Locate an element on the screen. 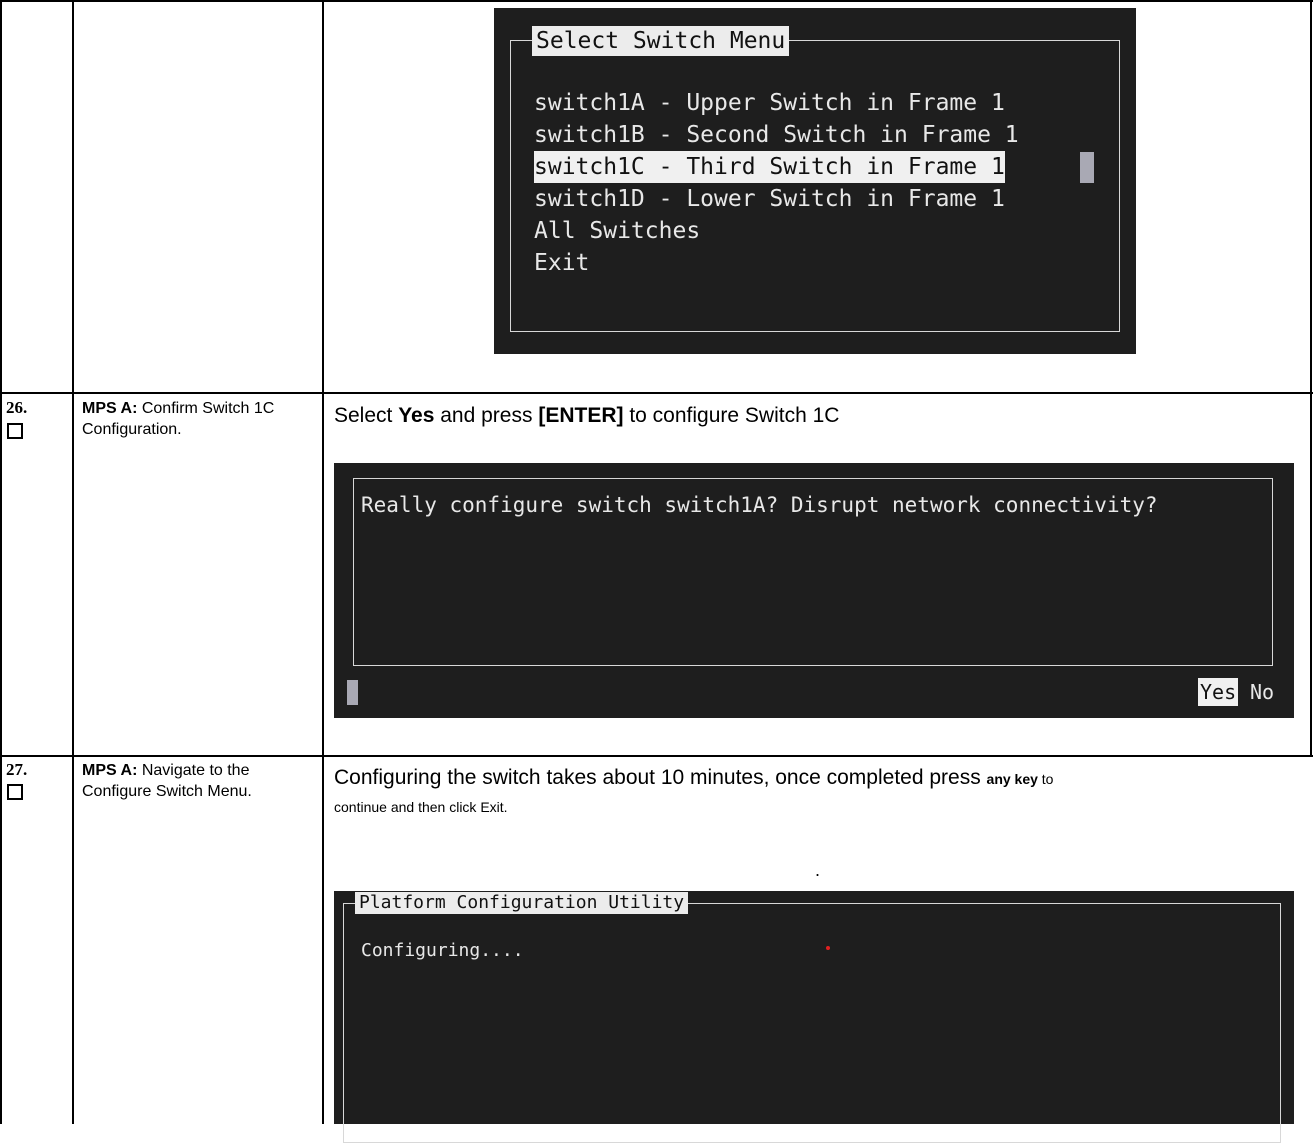  red-dot is located at coordinates (828, 948).